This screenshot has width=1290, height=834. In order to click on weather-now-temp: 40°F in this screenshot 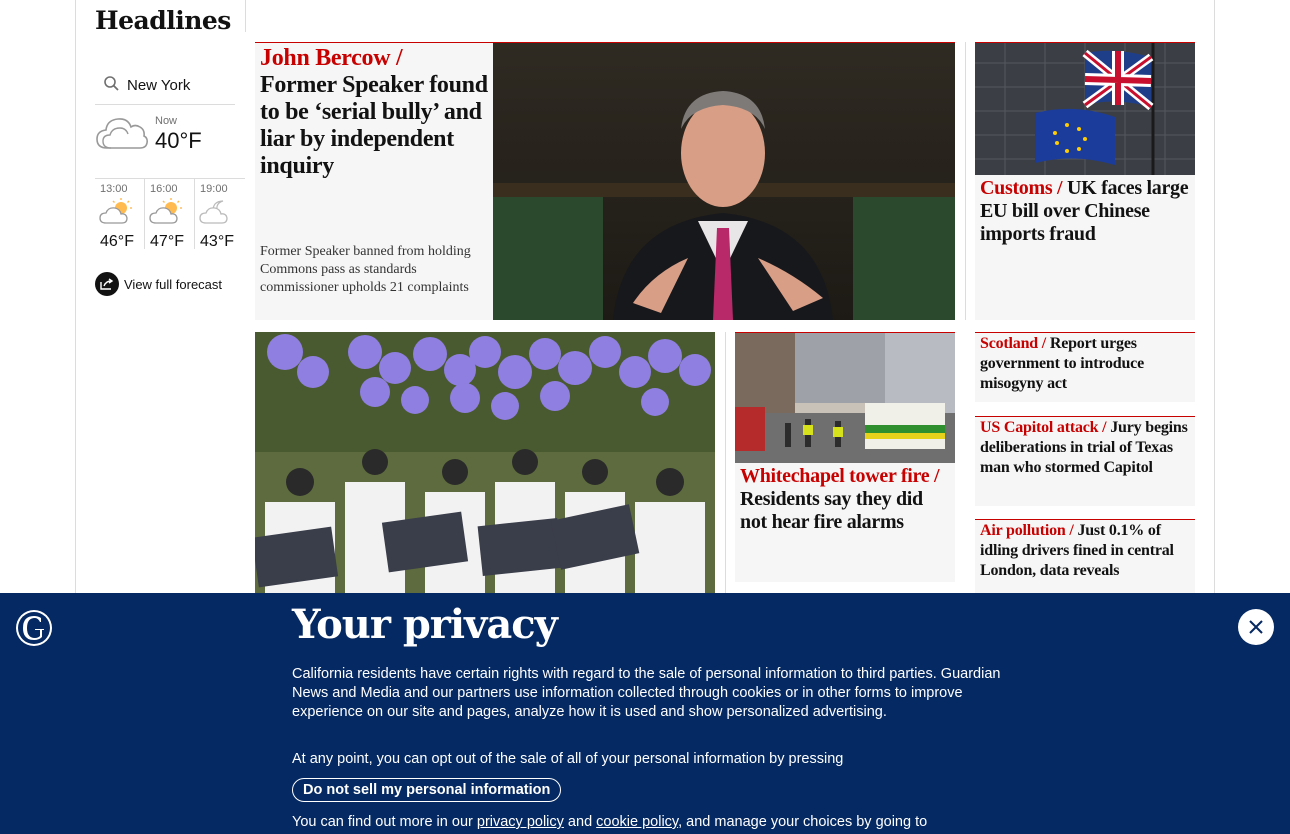, I will do `click(178, 140)`.